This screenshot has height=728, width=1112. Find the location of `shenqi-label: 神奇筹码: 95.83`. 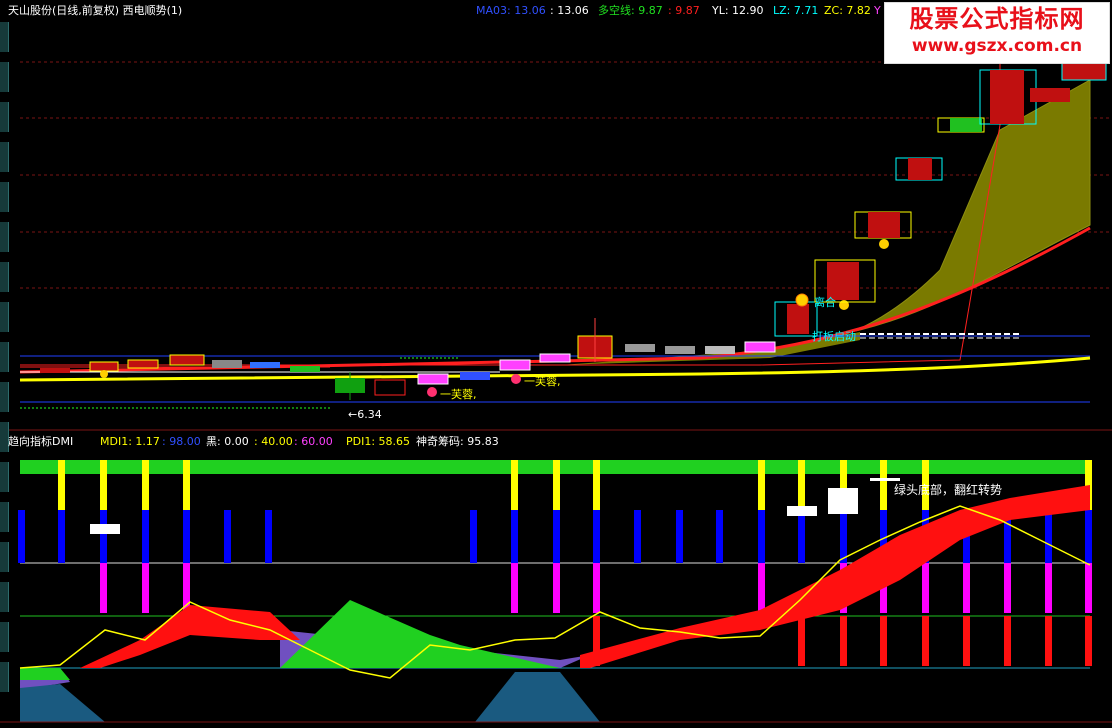

shenqi-label: 神奇筹码: 95.83 is located at coordinates (457, 441).